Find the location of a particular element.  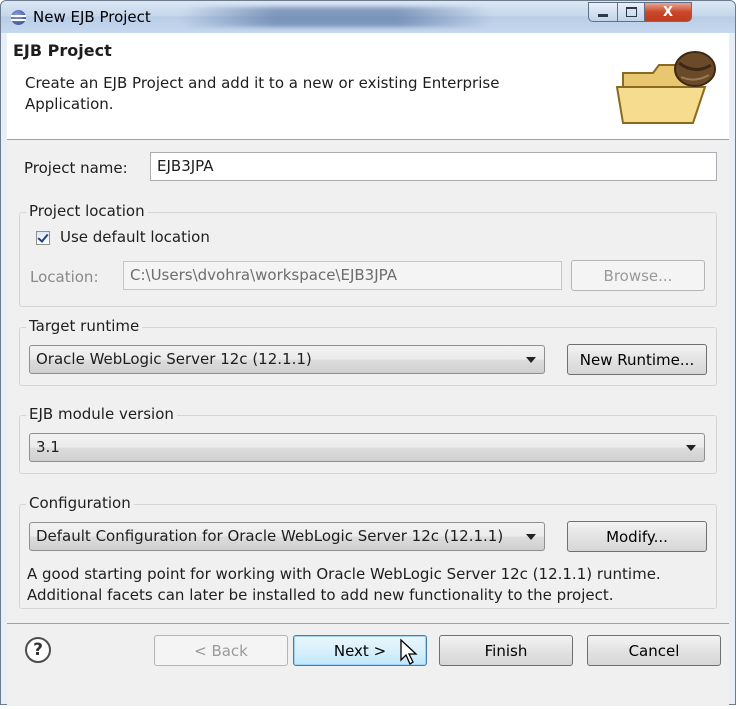

window-title: New EJB Project is located at coordinates (92, 17).